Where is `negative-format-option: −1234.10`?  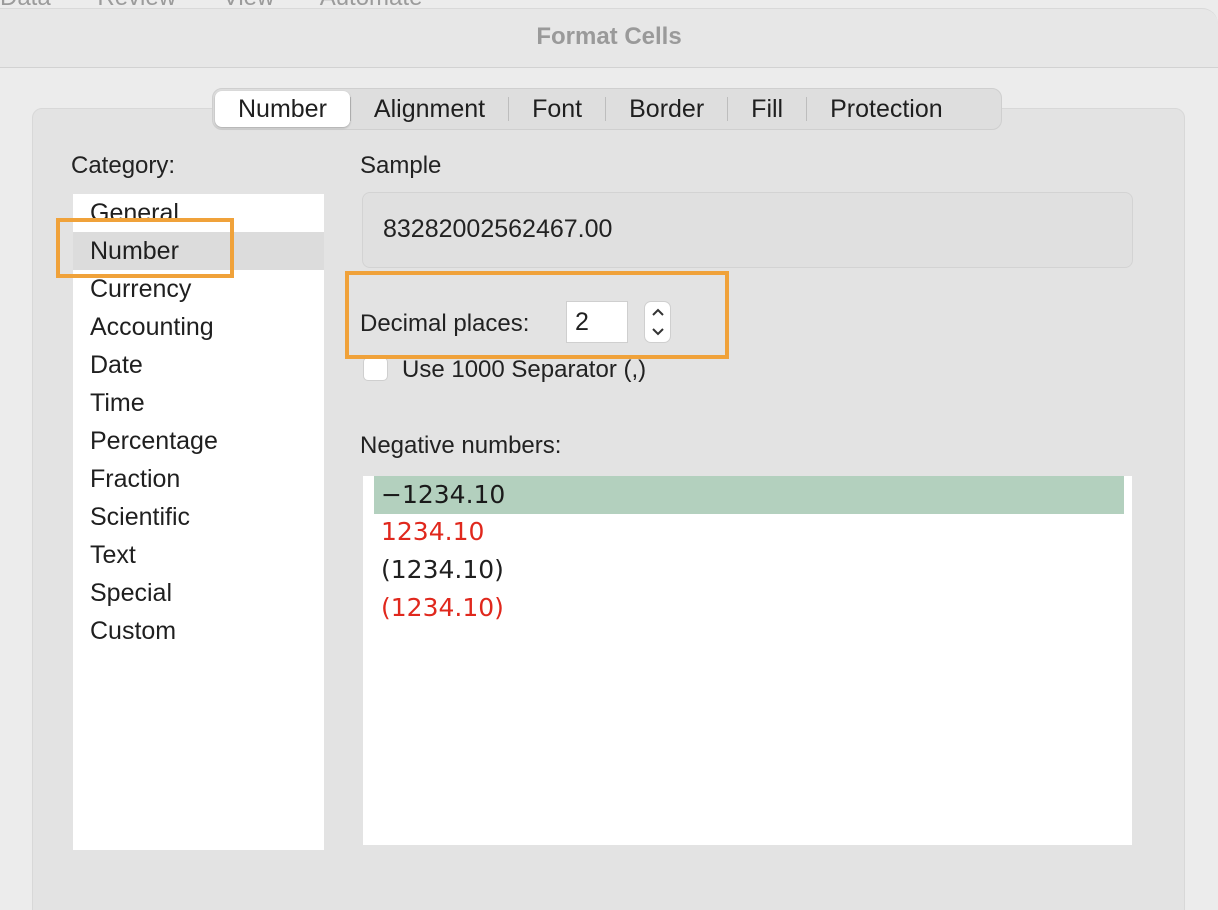
negative-format-option: −1234.10 is located at coordinates (749, 495).